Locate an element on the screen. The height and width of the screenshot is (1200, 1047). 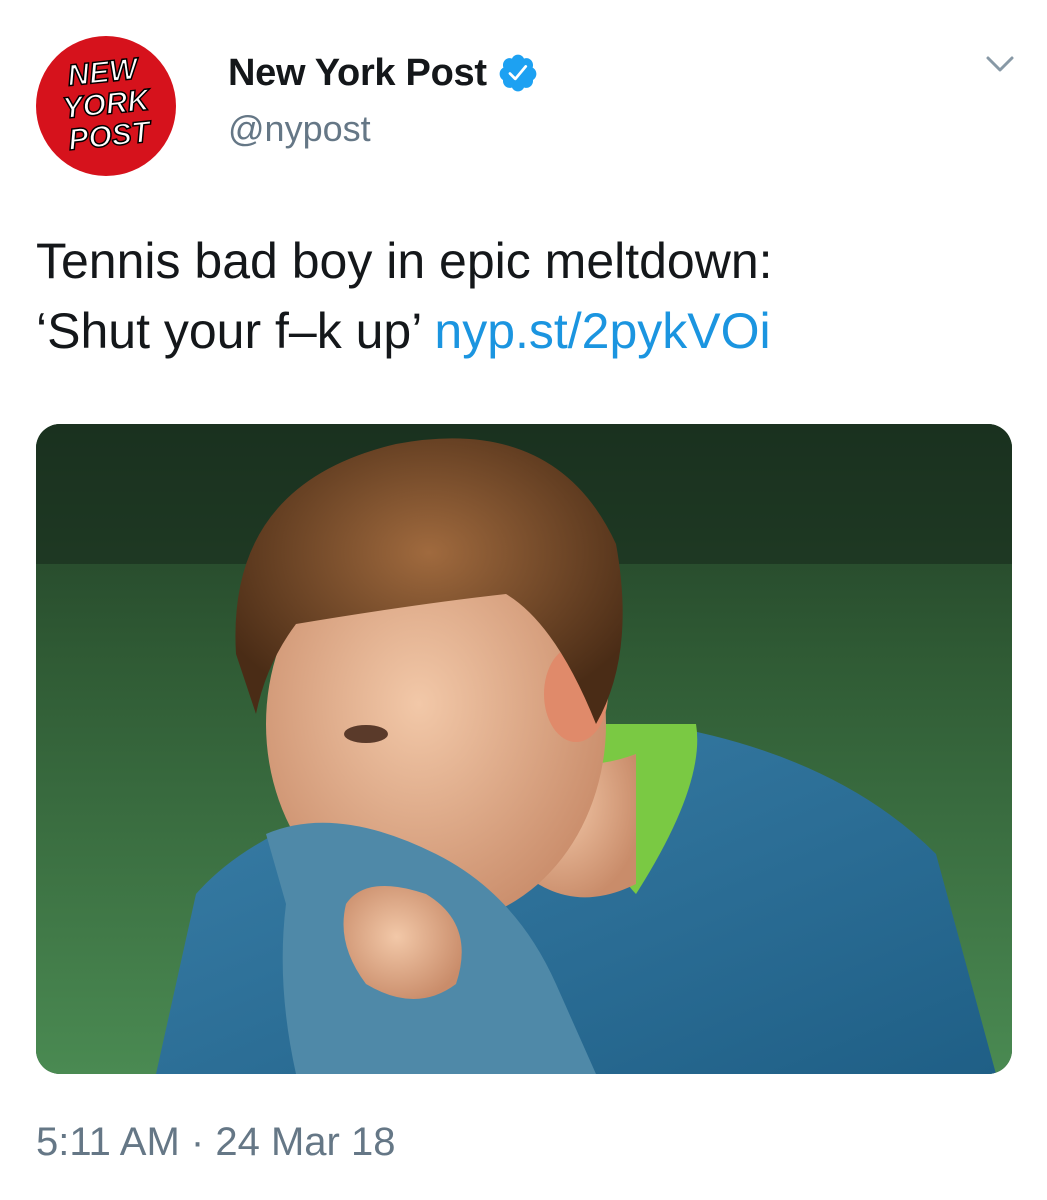
avatar: NEW YORK POST is located at coordinates (106, 106).